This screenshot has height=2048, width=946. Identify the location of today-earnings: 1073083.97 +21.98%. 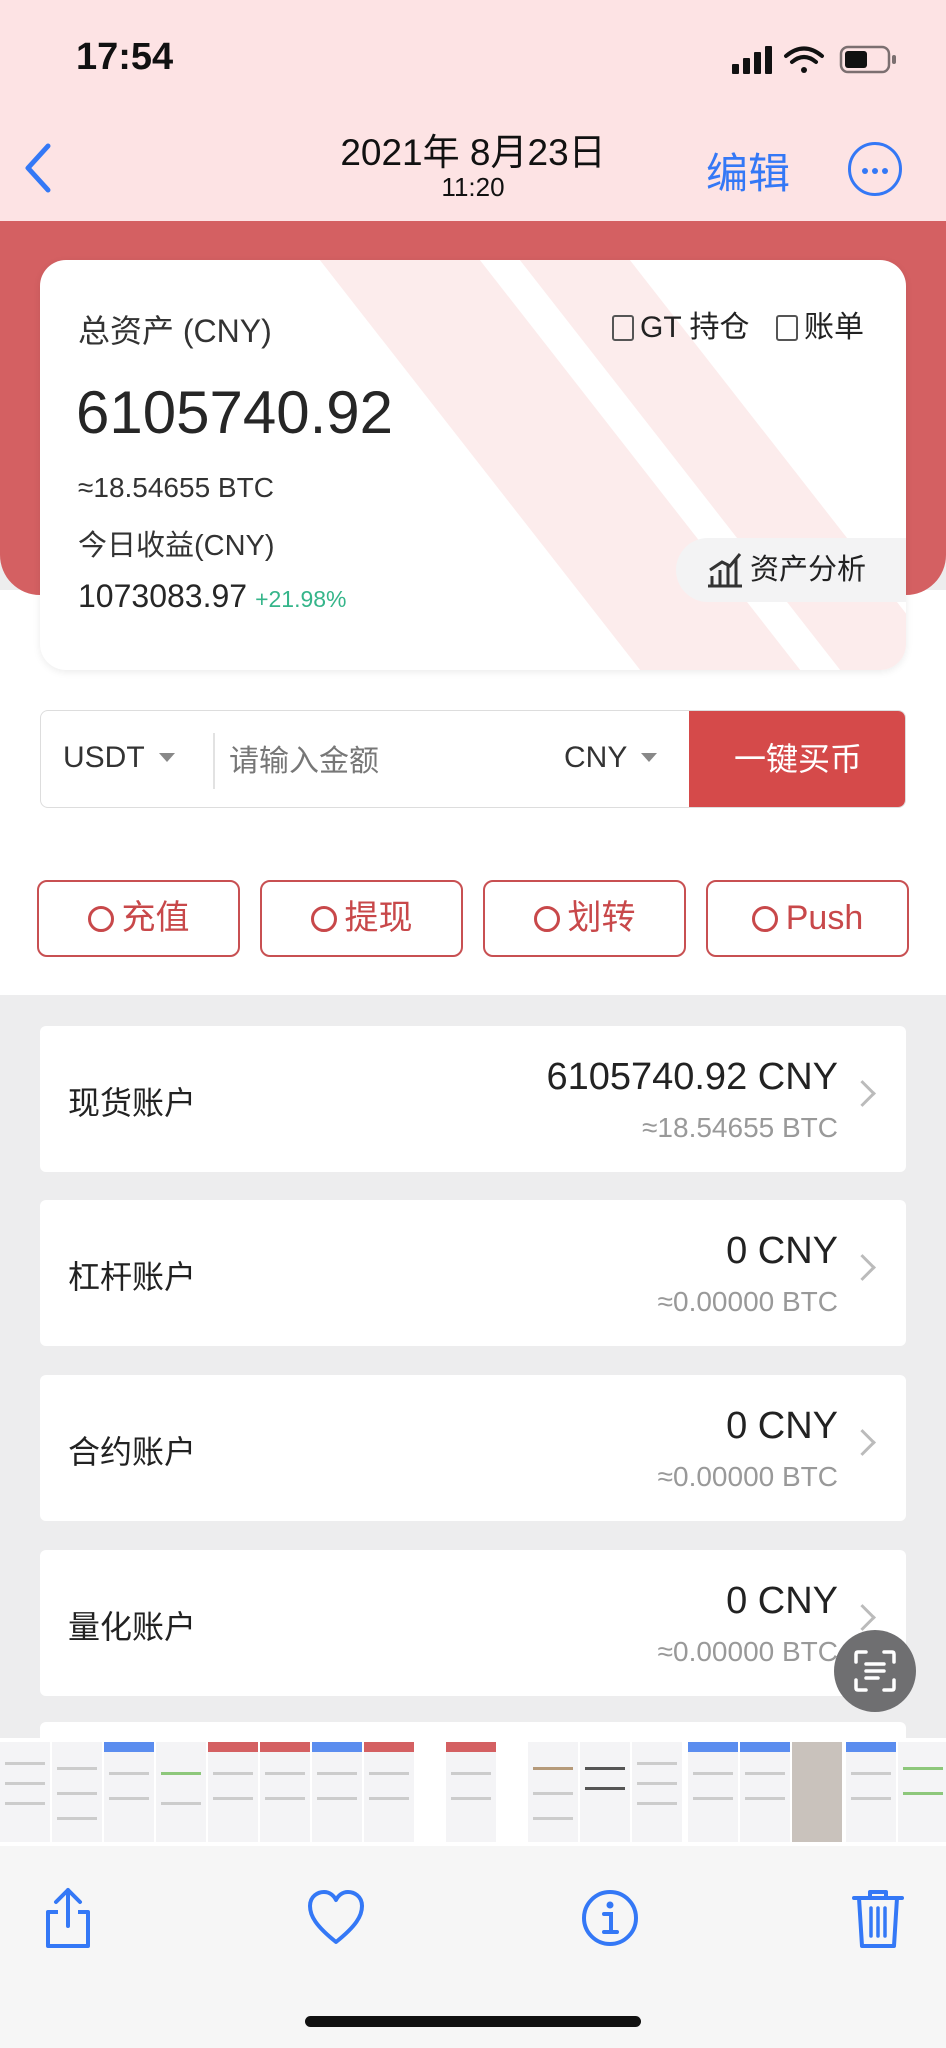
(212, 596).